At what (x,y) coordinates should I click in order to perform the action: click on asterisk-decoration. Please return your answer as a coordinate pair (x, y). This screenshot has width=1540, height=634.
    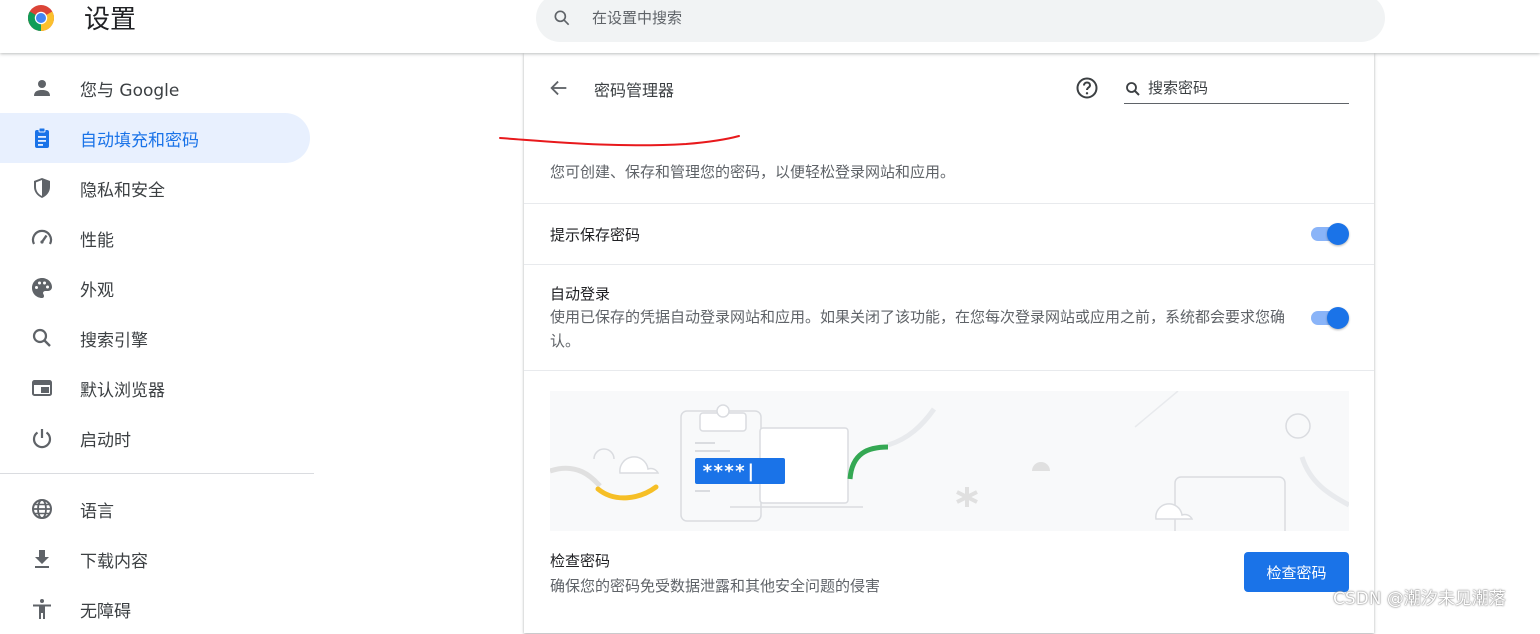
    Looking at the image, I should click on (967, 497).